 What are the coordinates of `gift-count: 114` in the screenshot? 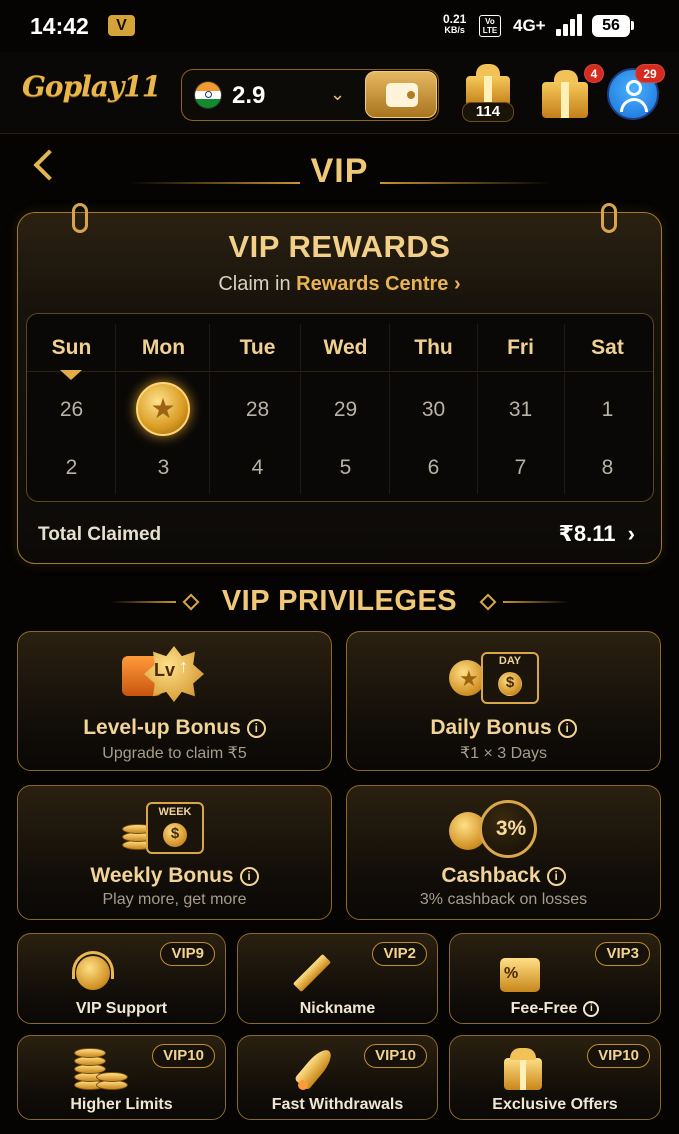 It's located at (488, 112).